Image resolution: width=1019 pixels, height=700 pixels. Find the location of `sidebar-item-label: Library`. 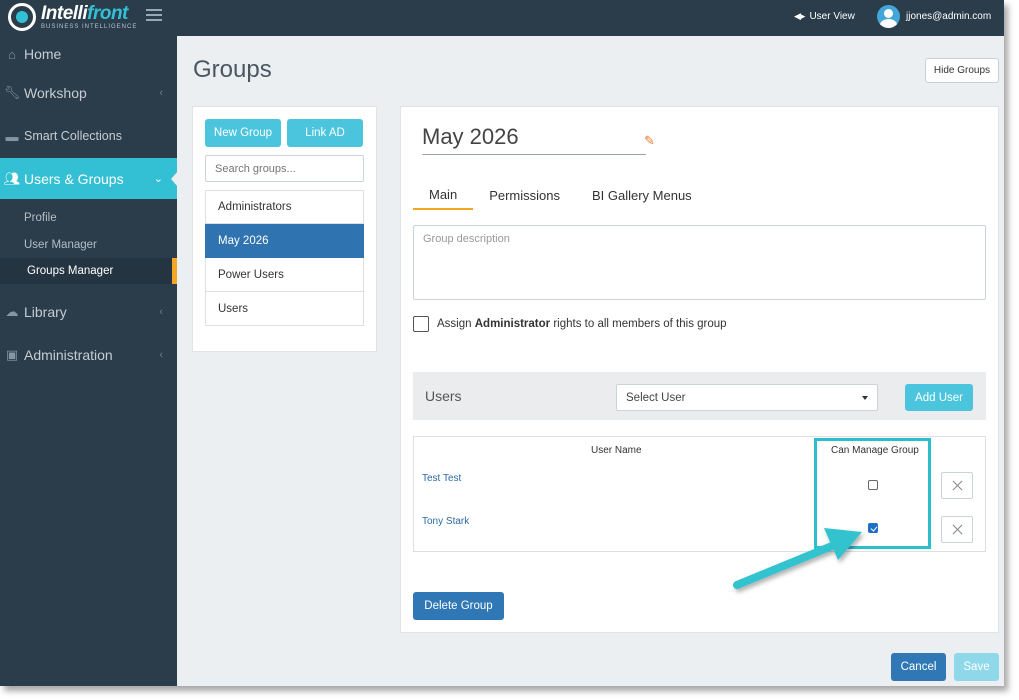

sidebar-item-label: Library is located at coordinates (45, 312).